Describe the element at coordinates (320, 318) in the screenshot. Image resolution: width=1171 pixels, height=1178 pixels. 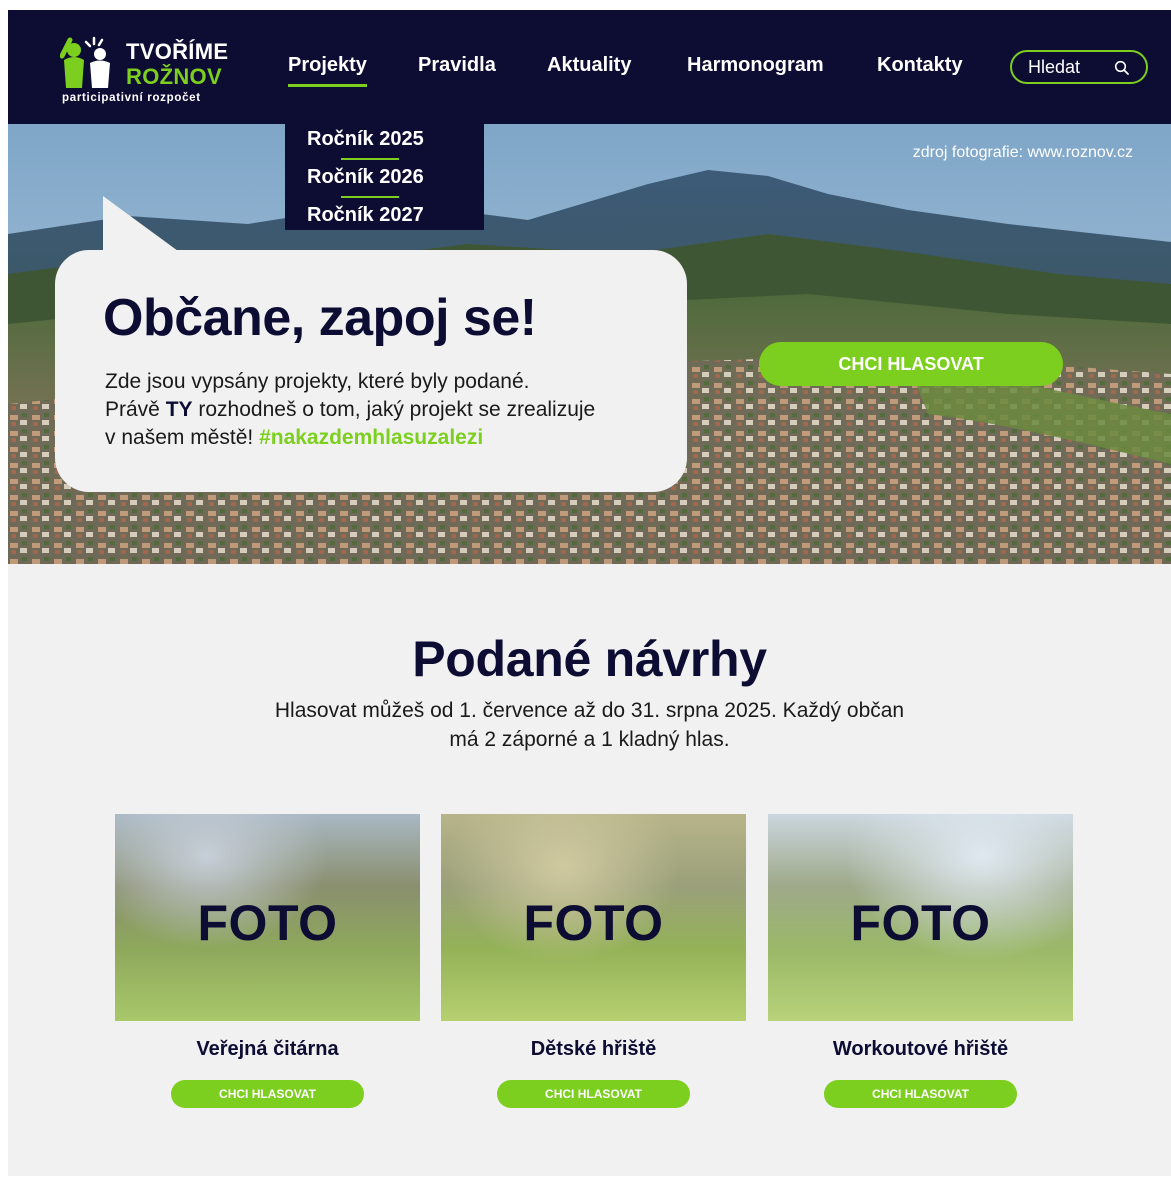
I see `hero-title: Občane, zapoj se!` at that location.